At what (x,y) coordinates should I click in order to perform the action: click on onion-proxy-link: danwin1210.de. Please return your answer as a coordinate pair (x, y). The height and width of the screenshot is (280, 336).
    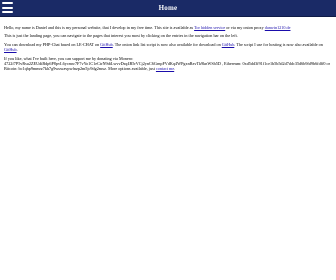
    Looking at the image, I should click on (278, 27).